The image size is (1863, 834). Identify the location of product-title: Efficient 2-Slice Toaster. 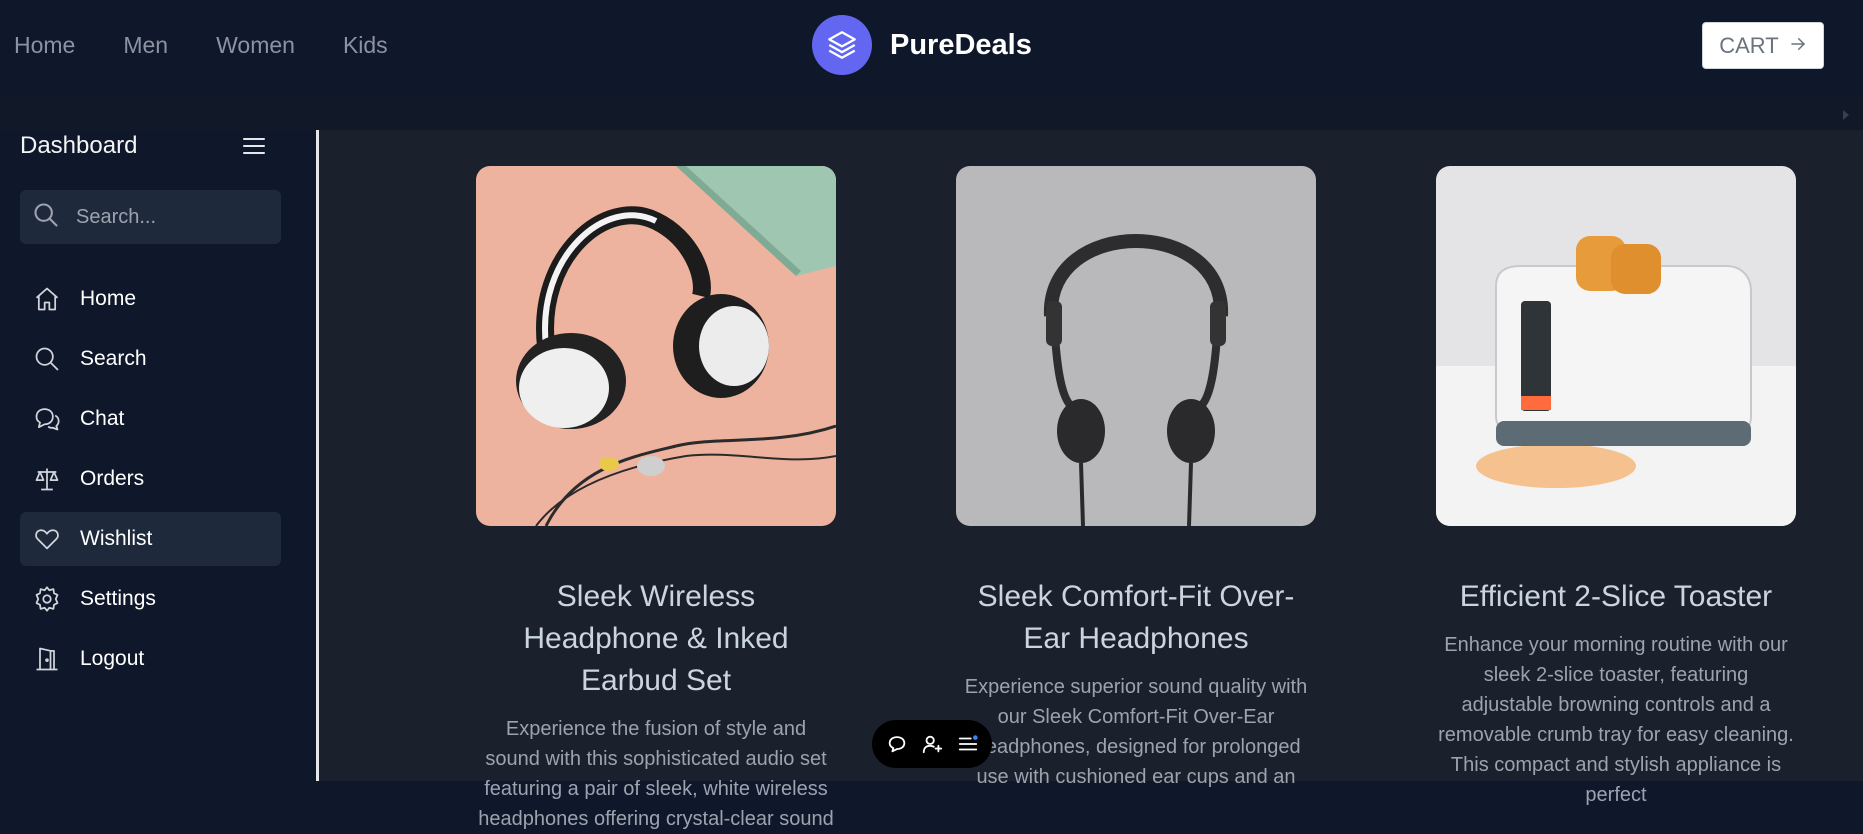
(1616, 597).